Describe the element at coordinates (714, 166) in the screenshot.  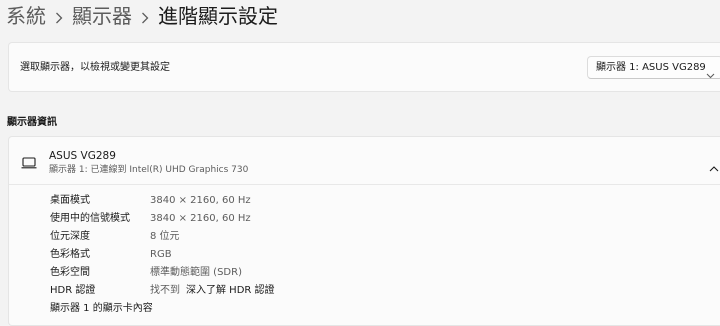
I see `chevron-up-icon` at that location.